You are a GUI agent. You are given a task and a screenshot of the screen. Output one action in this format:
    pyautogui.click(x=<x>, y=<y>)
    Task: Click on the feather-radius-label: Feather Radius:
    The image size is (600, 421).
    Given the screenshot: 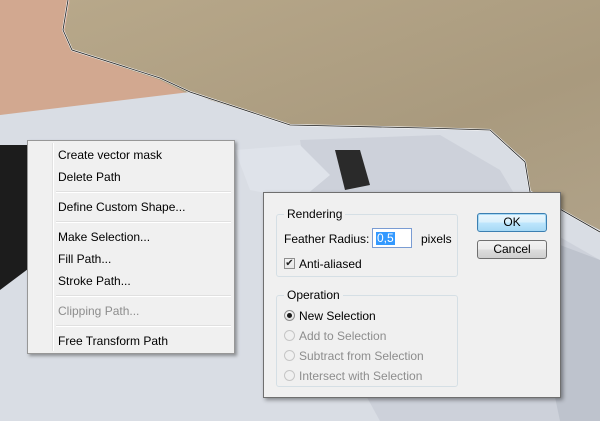 What is the action you would take?
    pyautogui.click(x=327, y=239)
    